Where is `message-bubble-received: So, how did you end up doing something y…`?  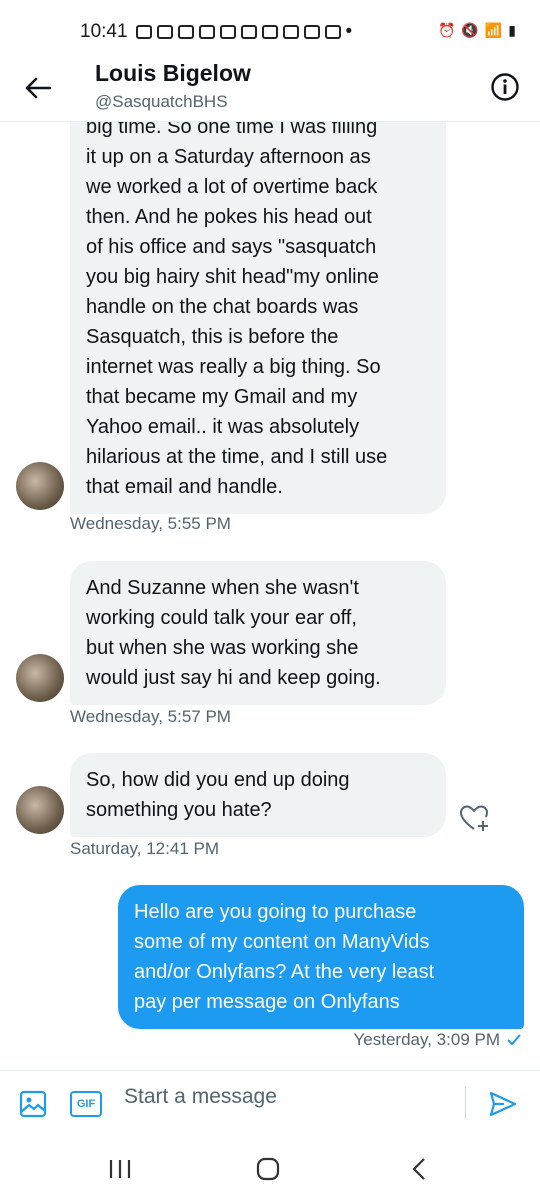 message-bubble-received: So, how did you end up doing something y… is located at coordinates (258, 795).